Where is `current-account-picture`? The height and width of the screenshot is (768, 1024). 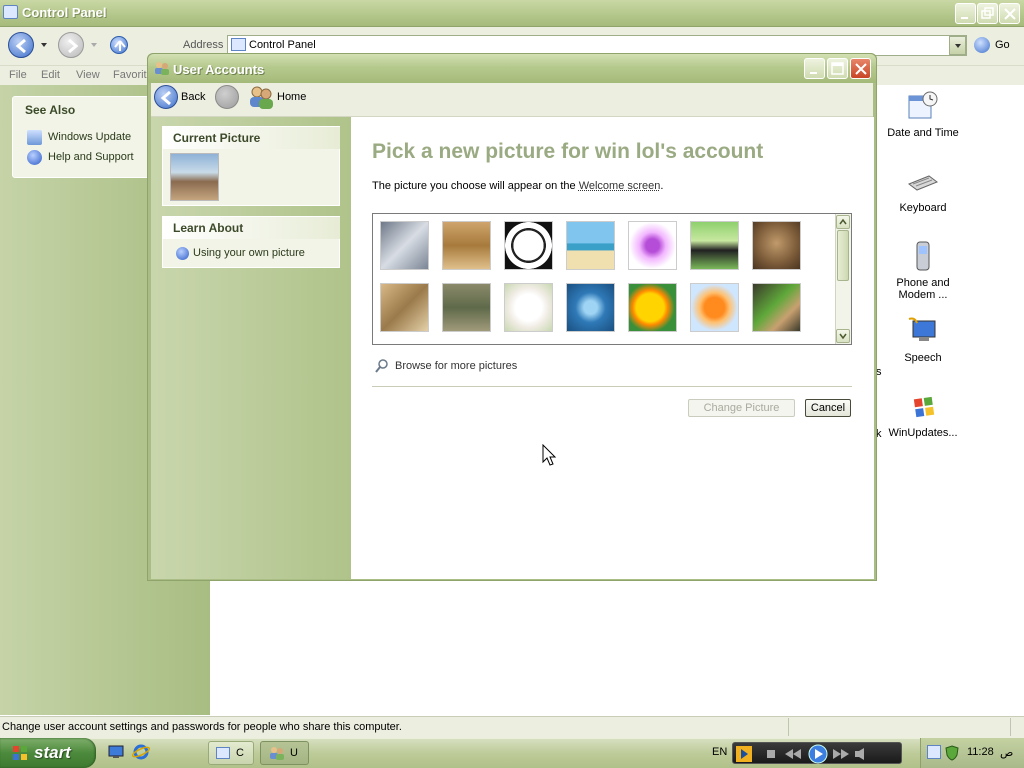 current-account-picture is located at coordinates (194, 177).